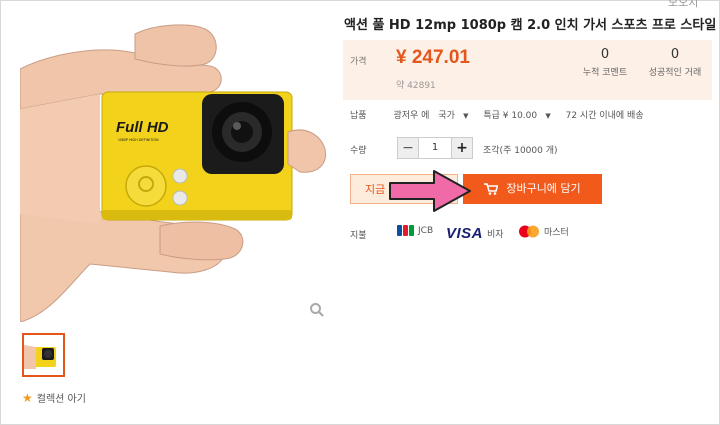 Image resolution: width=720 pixels, height=425 pixels. I want to click on shipping-method-select: 특급 ¥ 10.00 ▼, so click(519, 116).